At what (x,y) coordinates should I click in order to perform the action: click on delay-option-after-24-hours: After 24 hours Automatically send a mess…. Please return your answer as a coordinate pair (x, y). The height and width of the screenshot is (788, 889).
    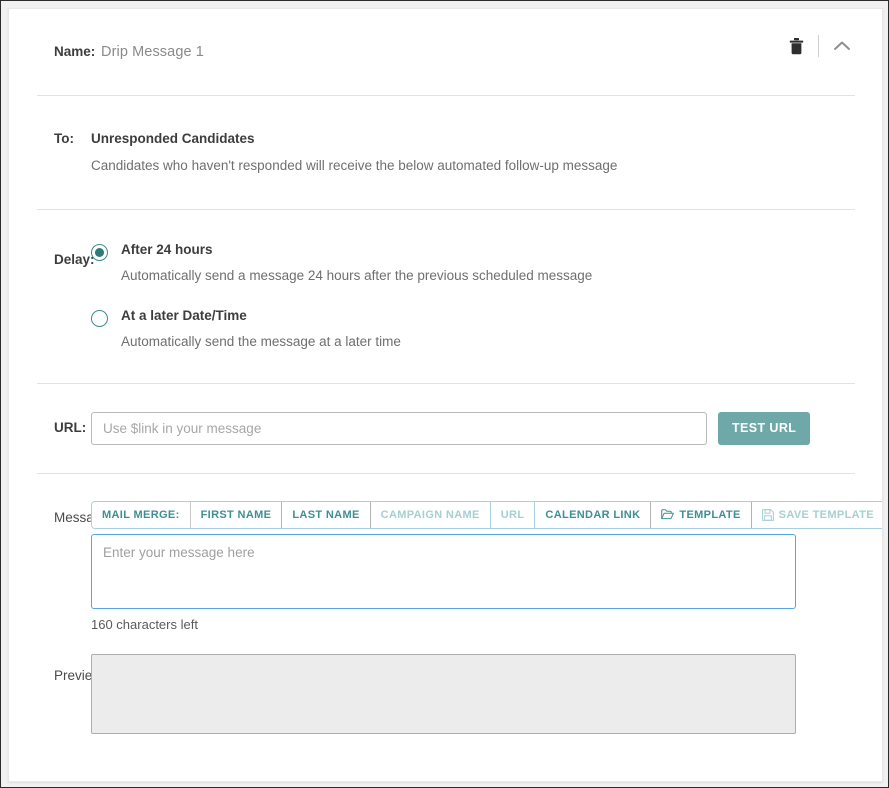
    Looking at the image, I should click on (486, 263).